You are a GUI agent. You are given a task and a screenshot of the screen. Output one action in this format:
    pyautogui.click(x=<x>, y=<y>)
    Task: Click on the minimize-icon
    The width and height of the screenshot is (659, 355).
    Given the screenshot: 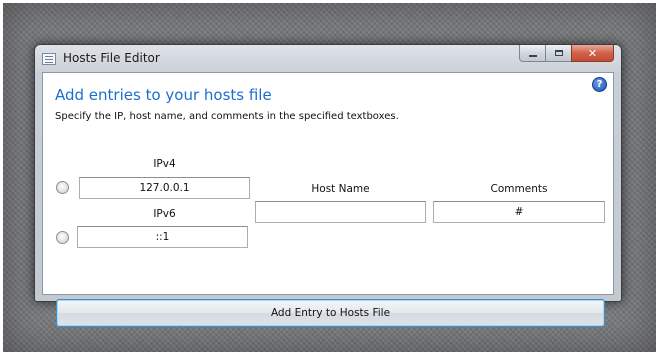 What is the action you would take?
    pyautogui.click(x=532, y=55)
    